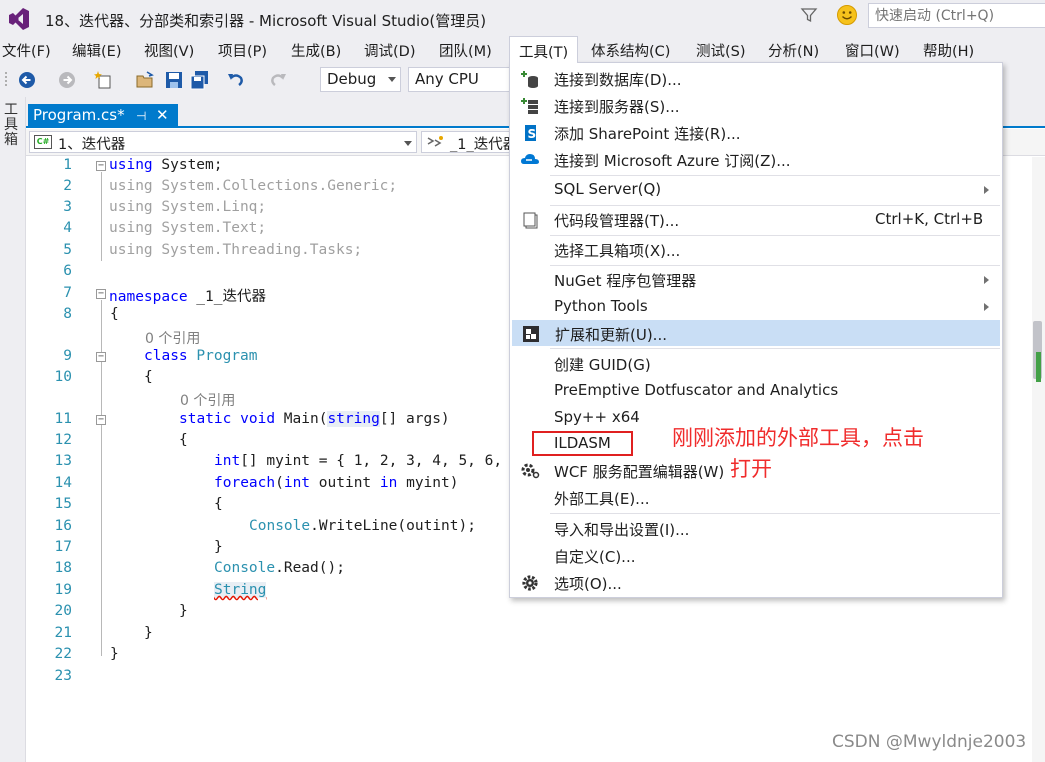 The height and width of the screenshot is (762, 1045). Describe the element at coordinates (258, 419) in the screenshot. I see `keyword: void` at that location.